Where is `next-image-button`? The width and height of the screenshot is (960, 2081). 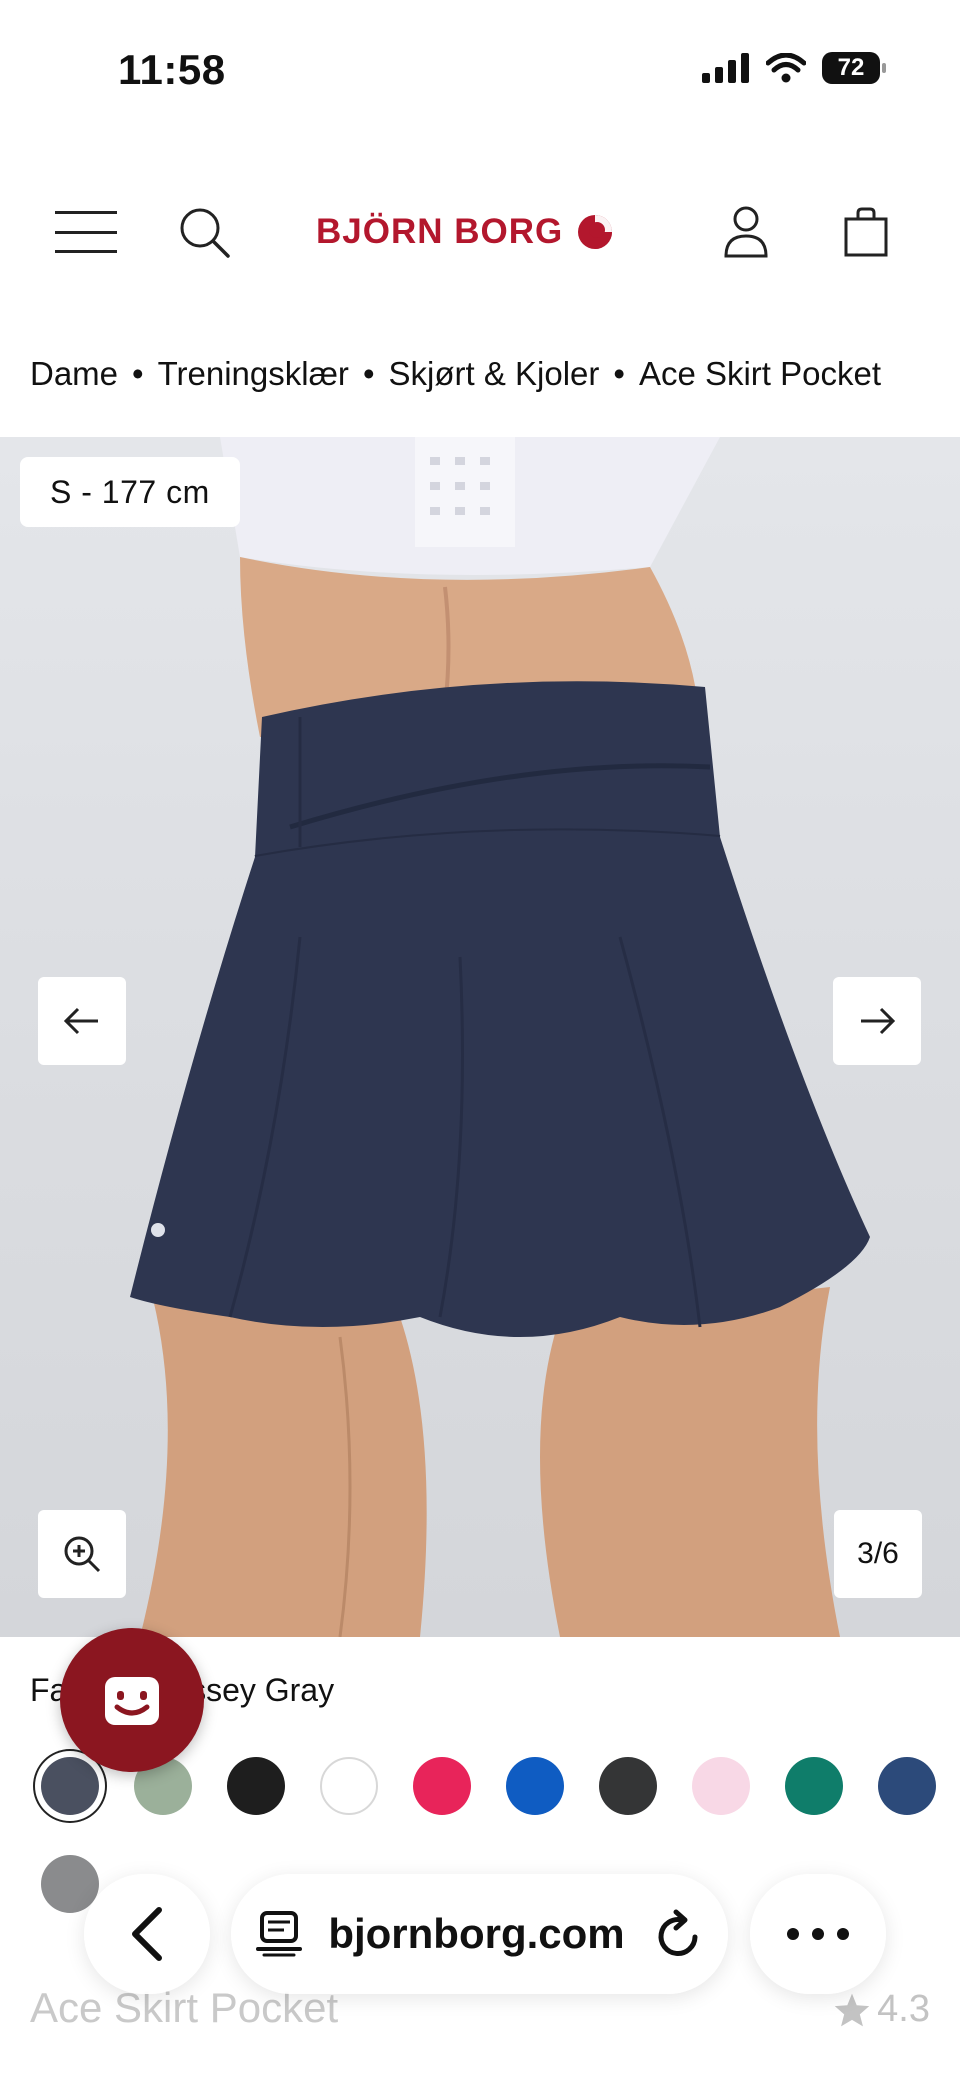 next-image-button is located at coordinates (877, 1021).